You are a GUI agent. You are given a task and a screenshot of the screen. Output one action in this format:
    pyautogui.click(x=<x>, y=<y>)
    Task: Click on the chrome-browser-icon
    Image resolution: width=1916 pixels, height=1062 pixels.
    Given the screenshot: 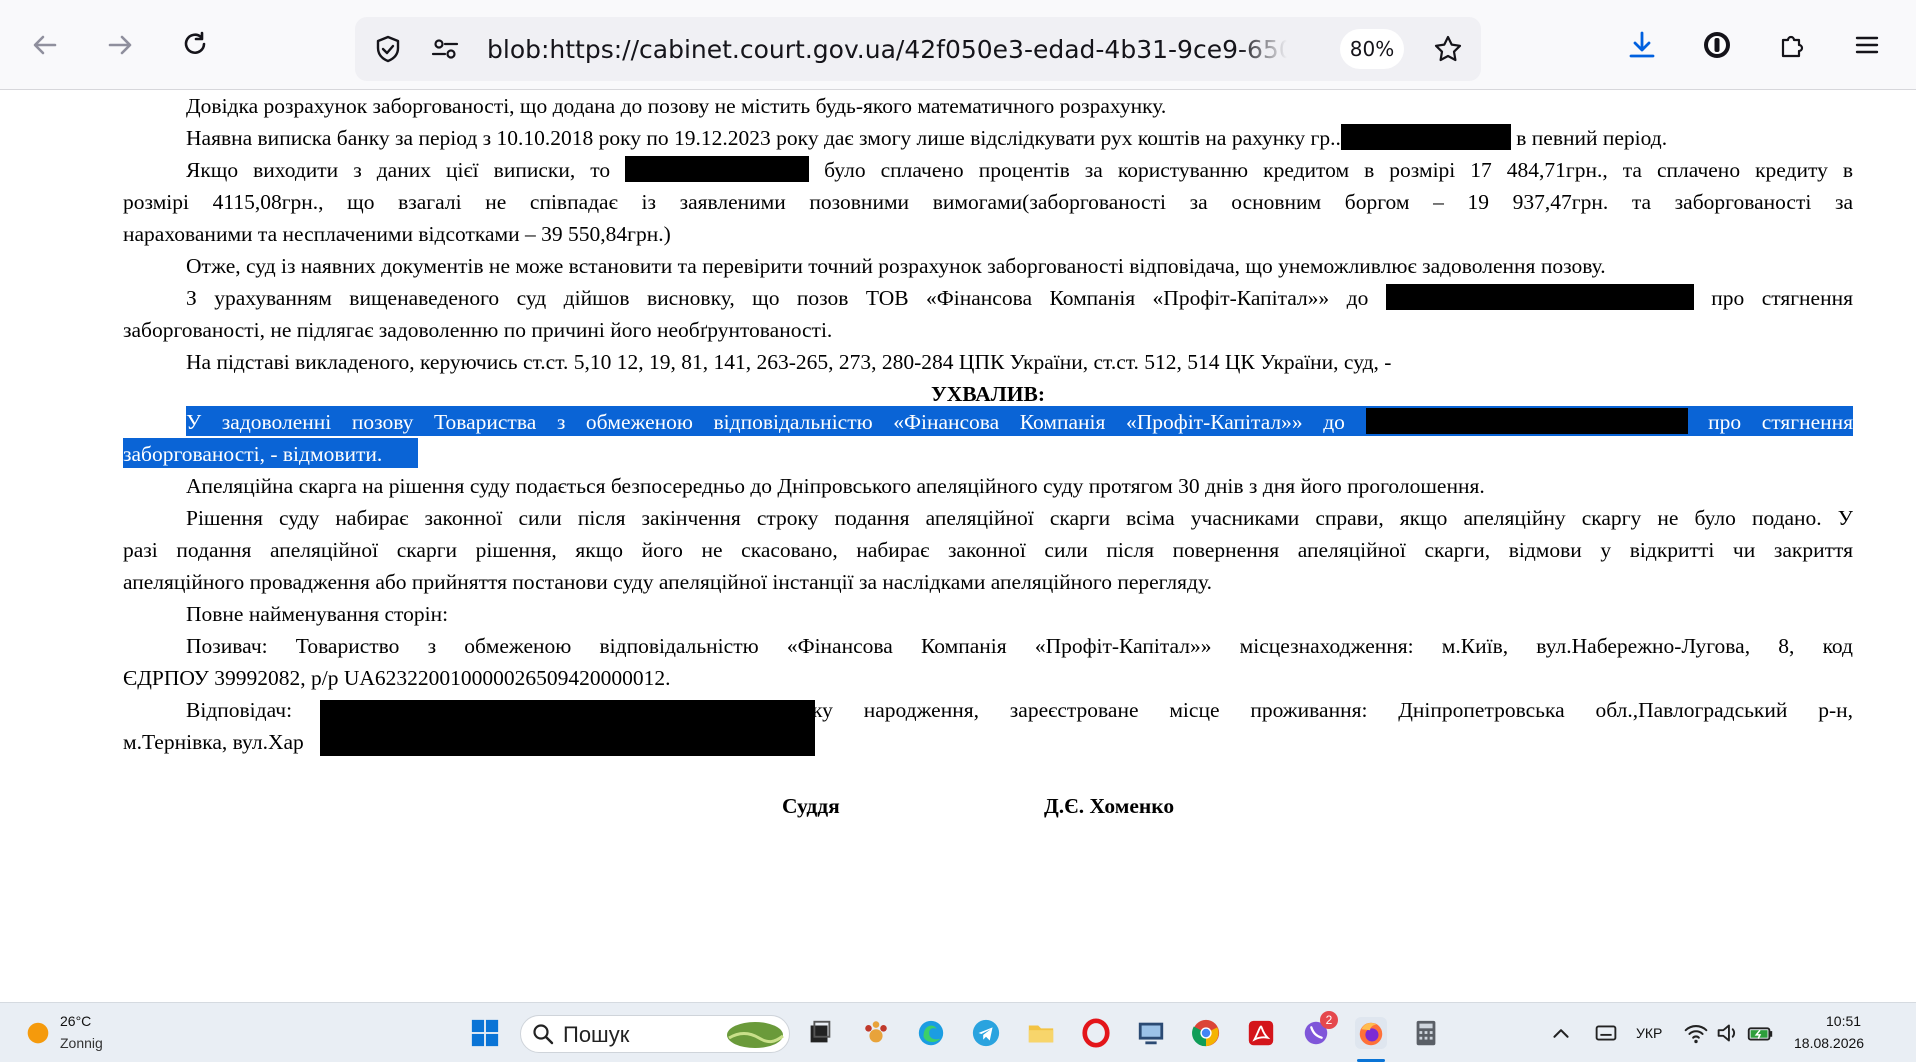 What is the action you would take?
    pyautogui.click(x=1206, y=1033)
    